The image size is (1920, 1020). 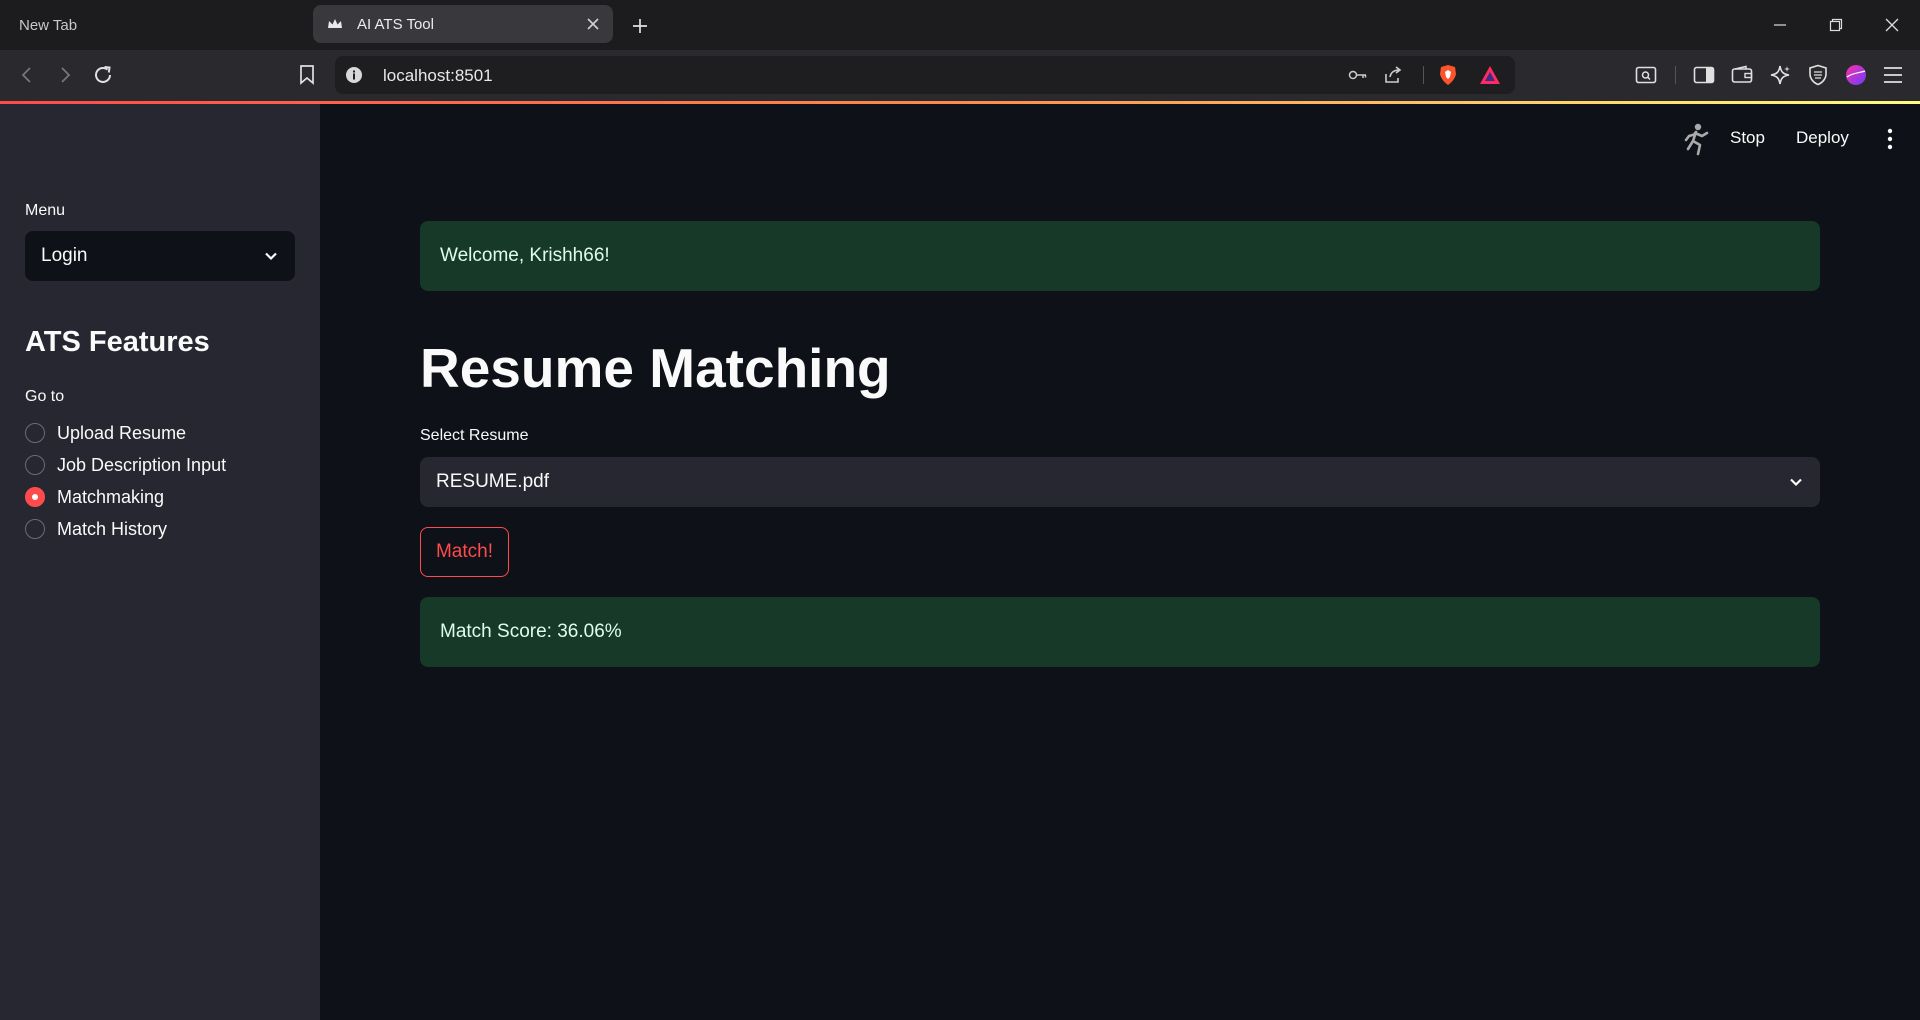 What do you see at coordinates (1818, 75) in the screenshot?
I see `vpn-shield-icon` at bounding box center [1818, 75].